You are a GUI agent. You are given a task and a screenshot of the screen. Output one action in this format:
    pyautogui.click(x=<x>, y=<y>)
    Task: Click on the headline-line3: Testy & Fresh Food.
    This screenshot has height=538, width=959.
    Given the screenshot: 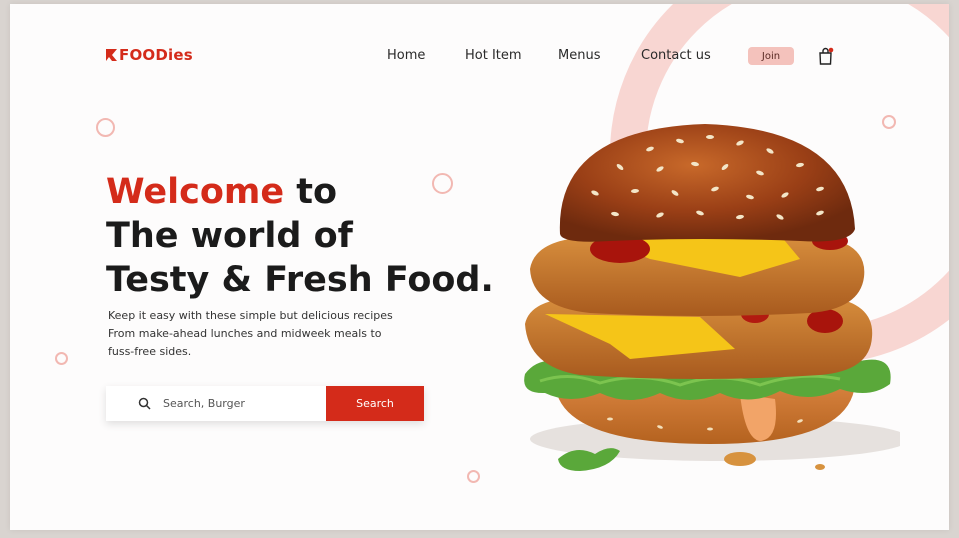 What is the action you would take?
    pyautogui.click(x=300, y=280)
    